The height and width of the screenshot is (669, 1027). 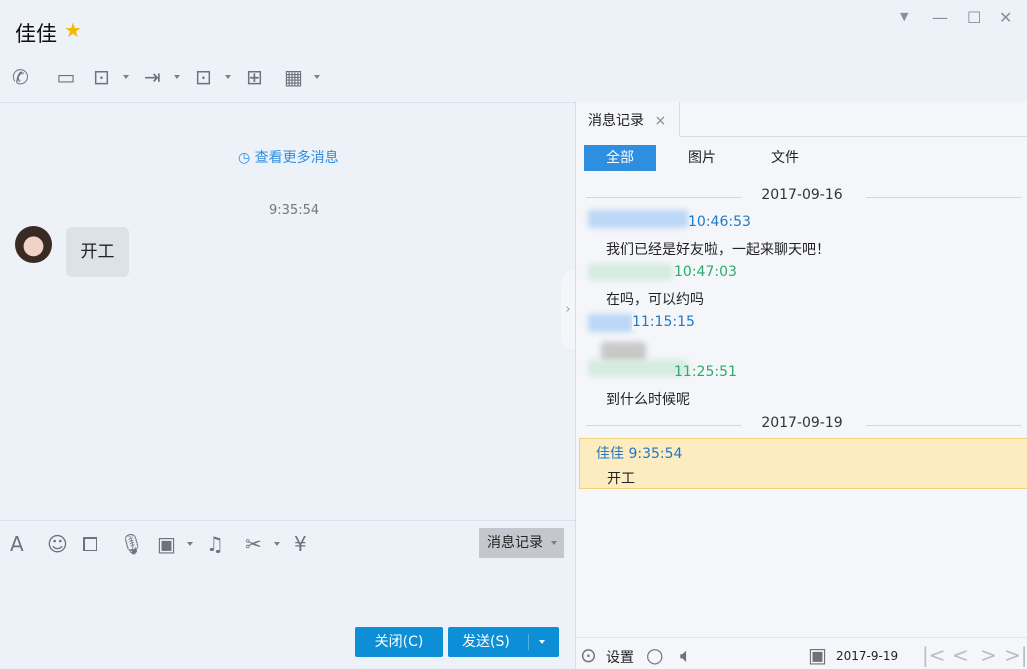 I want to click on prev-page-icon: <, so click(x=960, y=655).